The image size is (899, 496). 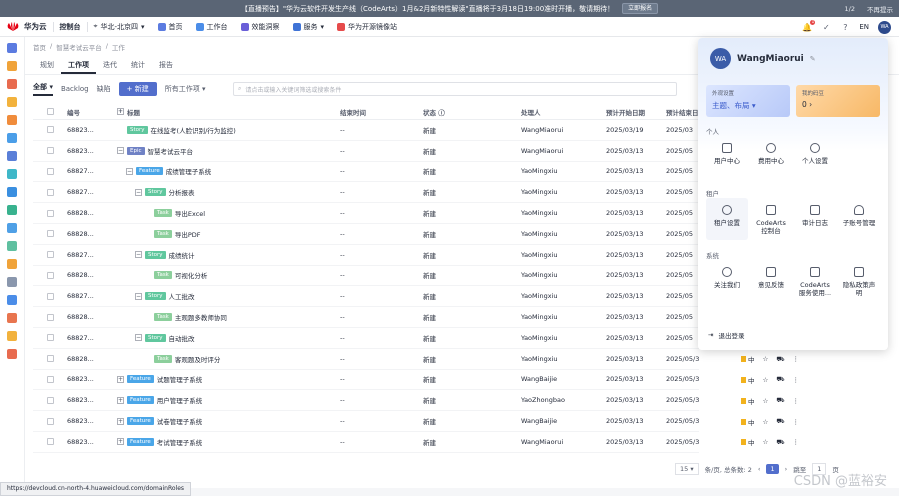 What do you see at coordinates (838, 101) in the screenshot?
I see `code-beans-card: 我的码豆 0 ›` at bounding box center [838, 101].